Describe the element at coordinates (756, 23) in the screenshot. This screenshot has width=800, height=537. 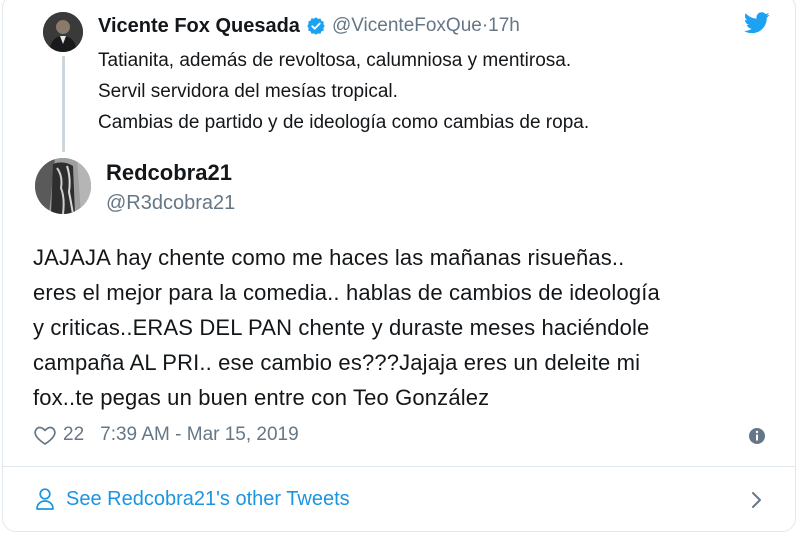
I see `twitter-bird-icon` at that location.